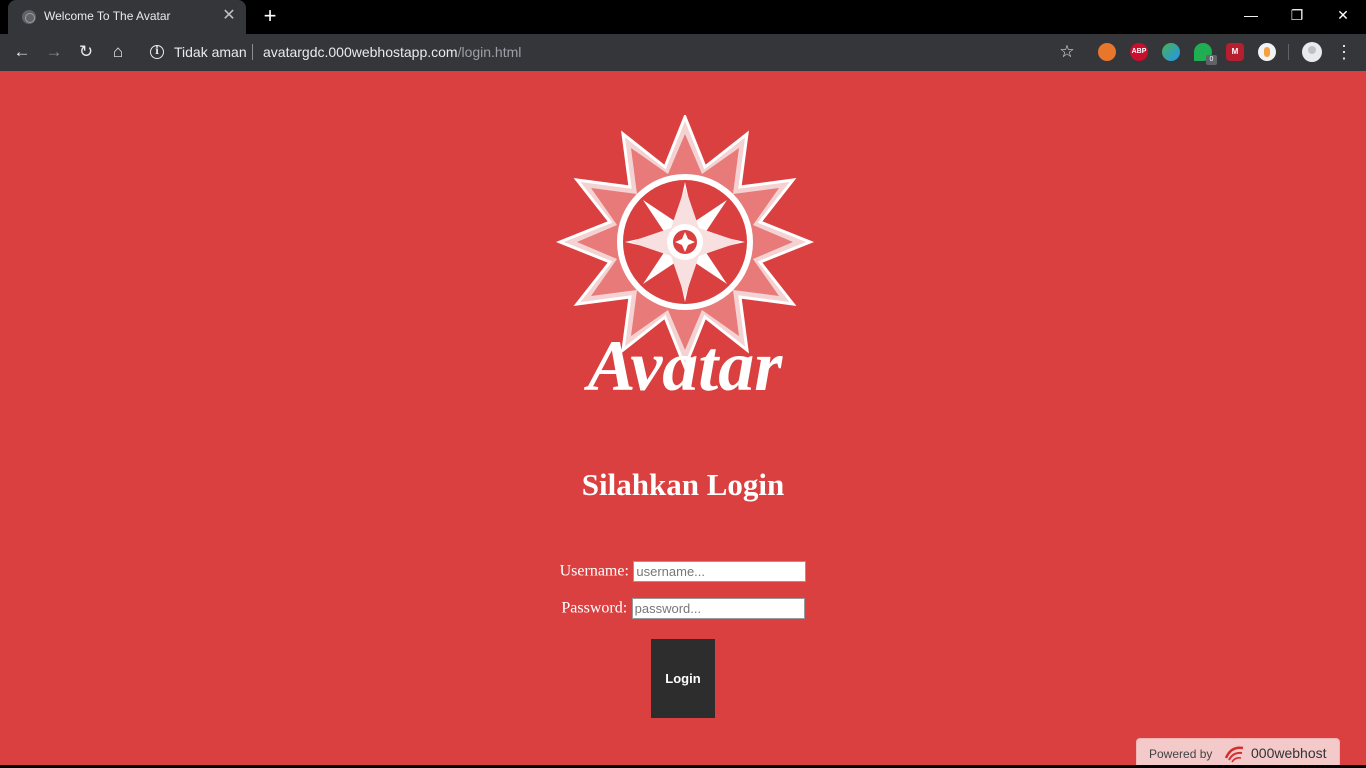  I want to click on powered-by-label: Powered by, so click(1181, 754).